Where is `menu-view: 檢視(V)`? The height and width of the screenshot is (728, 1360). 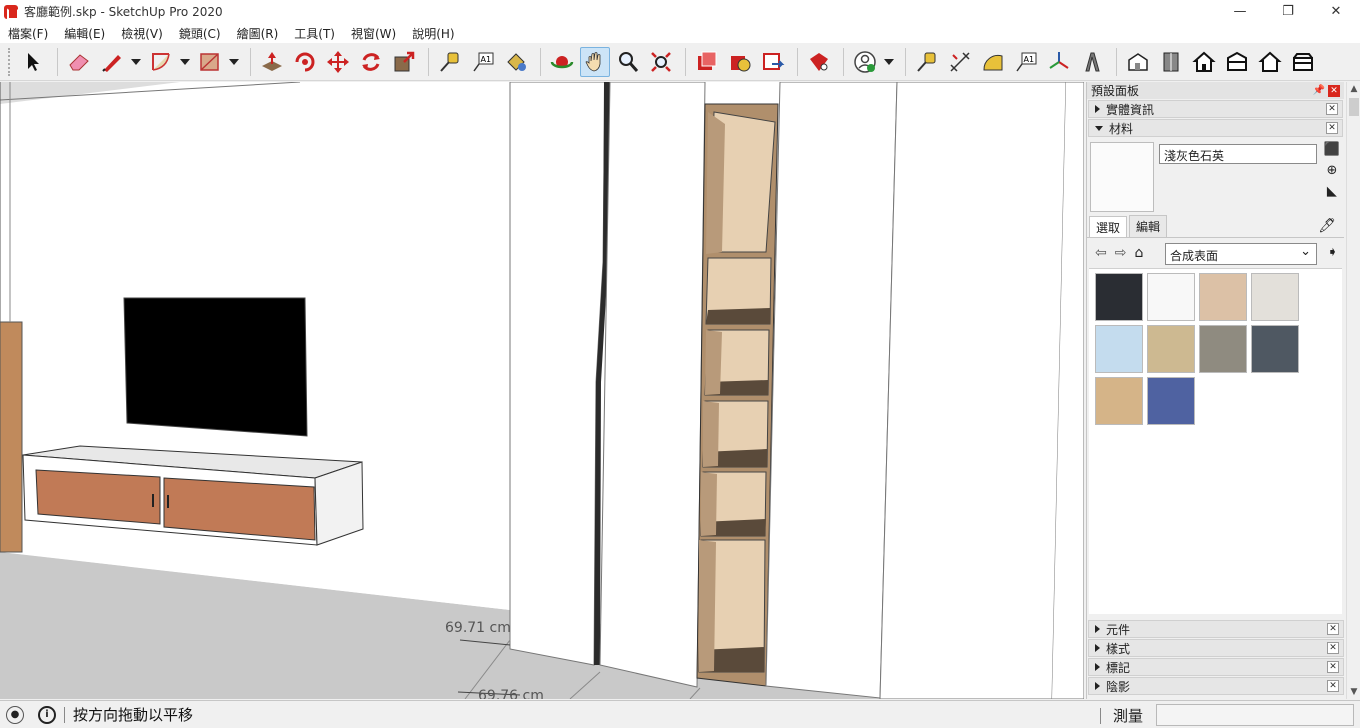 menu-view: 檢視(V) is located at coordinates (142, 33).